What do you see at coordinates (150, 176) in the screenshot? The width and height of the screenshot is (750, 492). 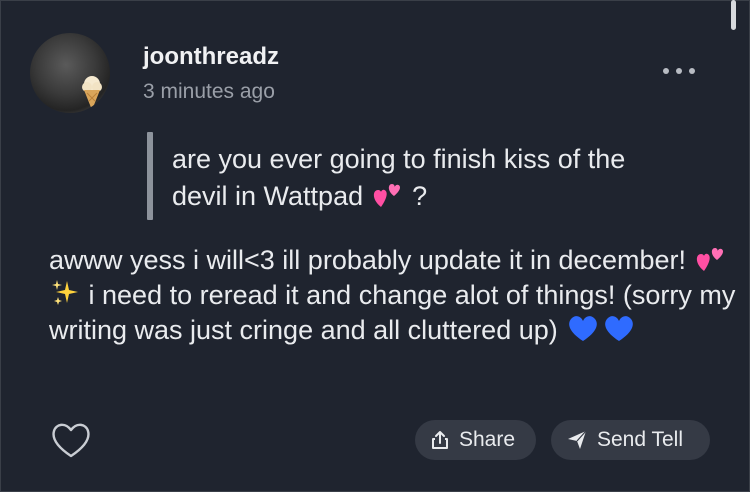 I see `quote-bar` at bounding box center [150, 176].